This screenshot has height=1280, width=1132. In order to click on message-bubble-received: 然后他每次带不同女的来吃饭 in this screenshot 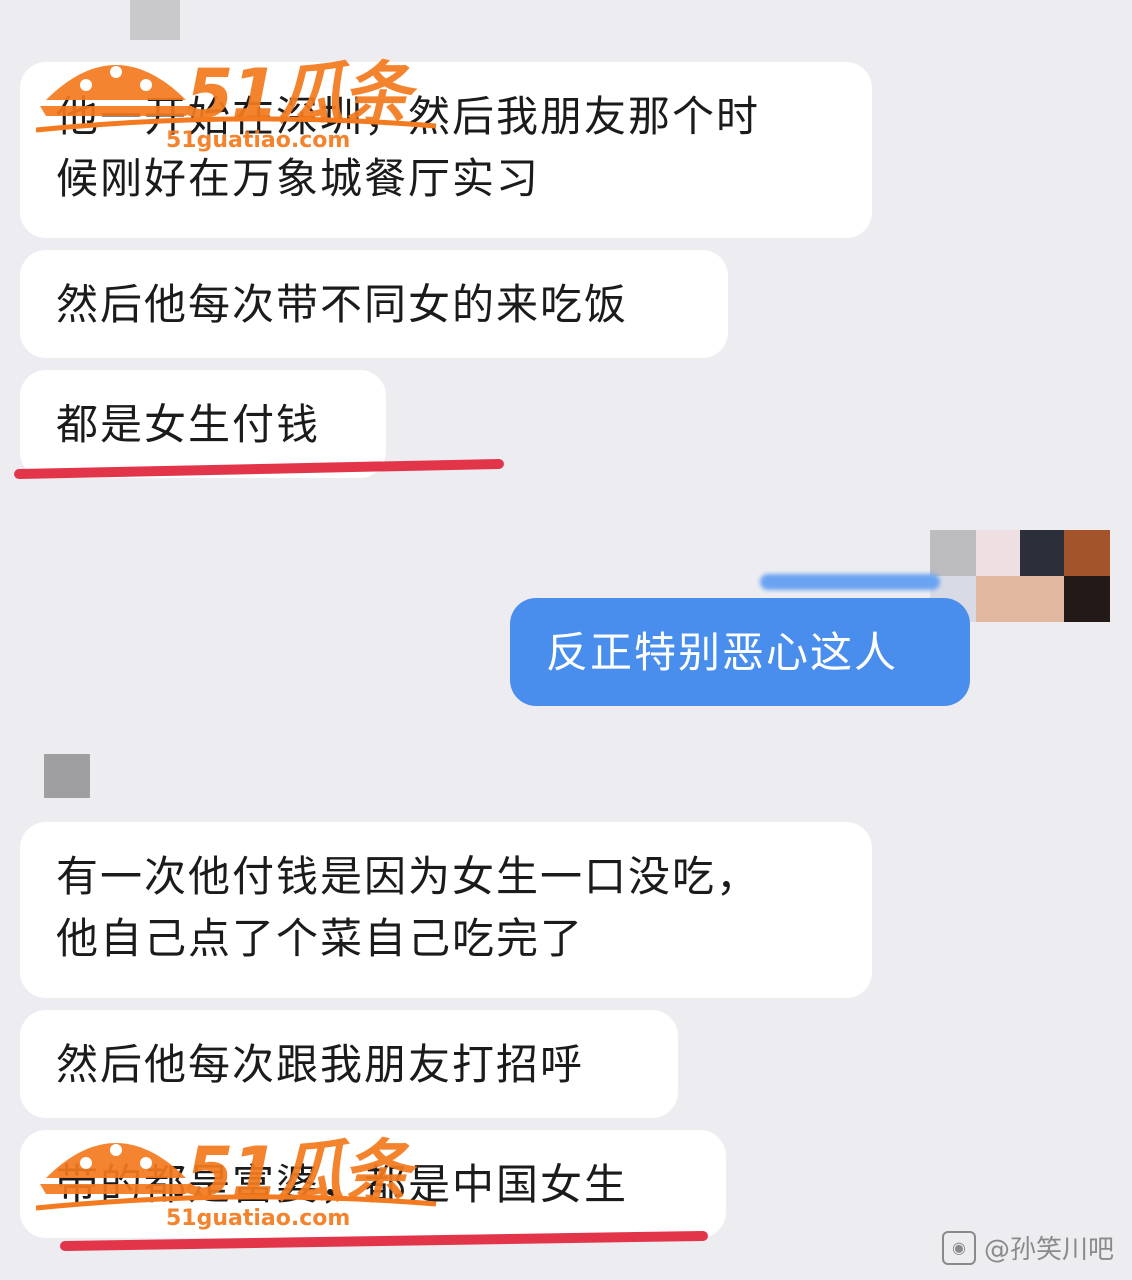, I will do `click(374, 304)`.